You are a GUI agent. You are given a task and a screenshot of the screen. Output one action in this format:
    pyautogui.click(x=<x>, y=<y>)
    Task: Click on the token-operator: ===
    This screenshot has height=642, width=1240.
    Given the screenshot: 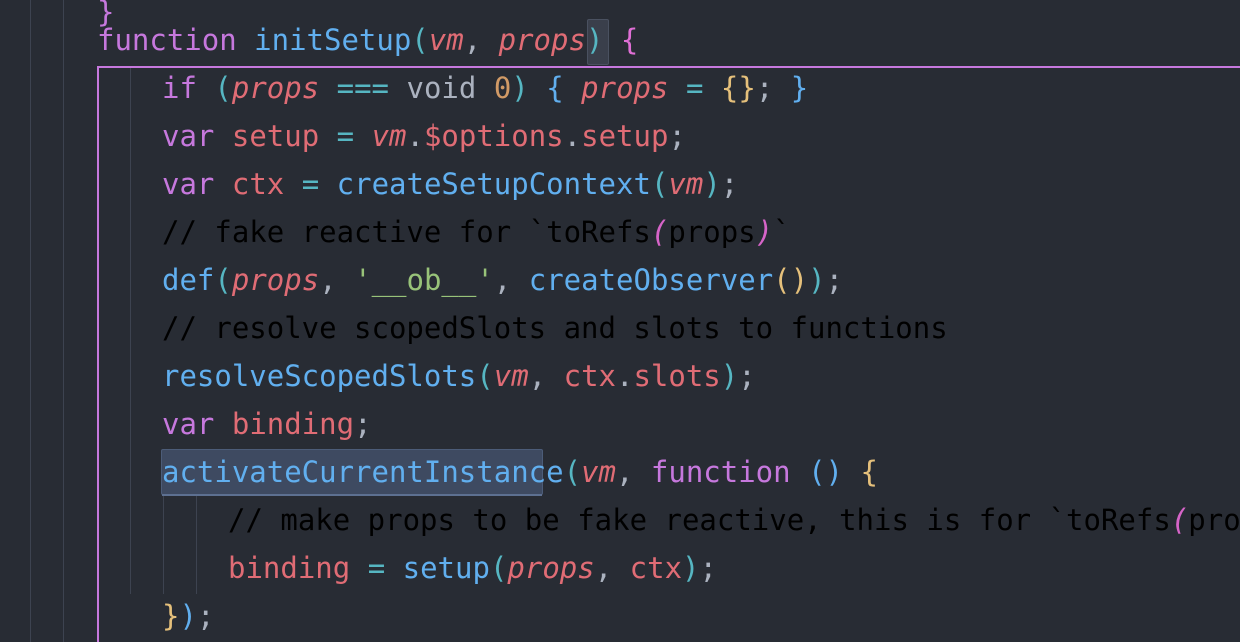 What is the action you would take?
    pyautogui.click(x=363, y=88)
    